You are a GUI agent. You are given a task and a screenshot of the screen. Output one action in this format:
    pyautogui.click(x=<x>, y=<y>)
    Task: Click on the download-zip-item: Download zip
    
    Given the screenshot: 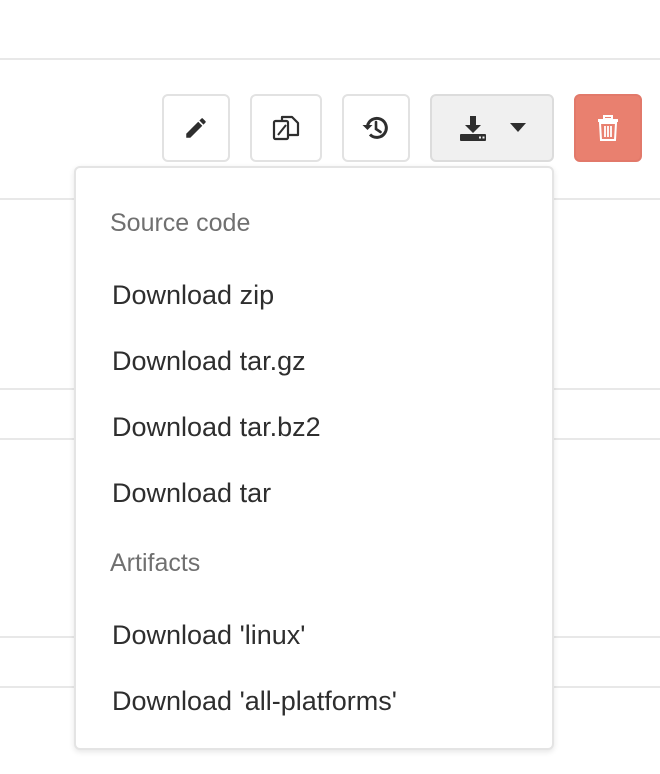 What is the action you would take?
    pyautogui.click(x=193, y=295)
    